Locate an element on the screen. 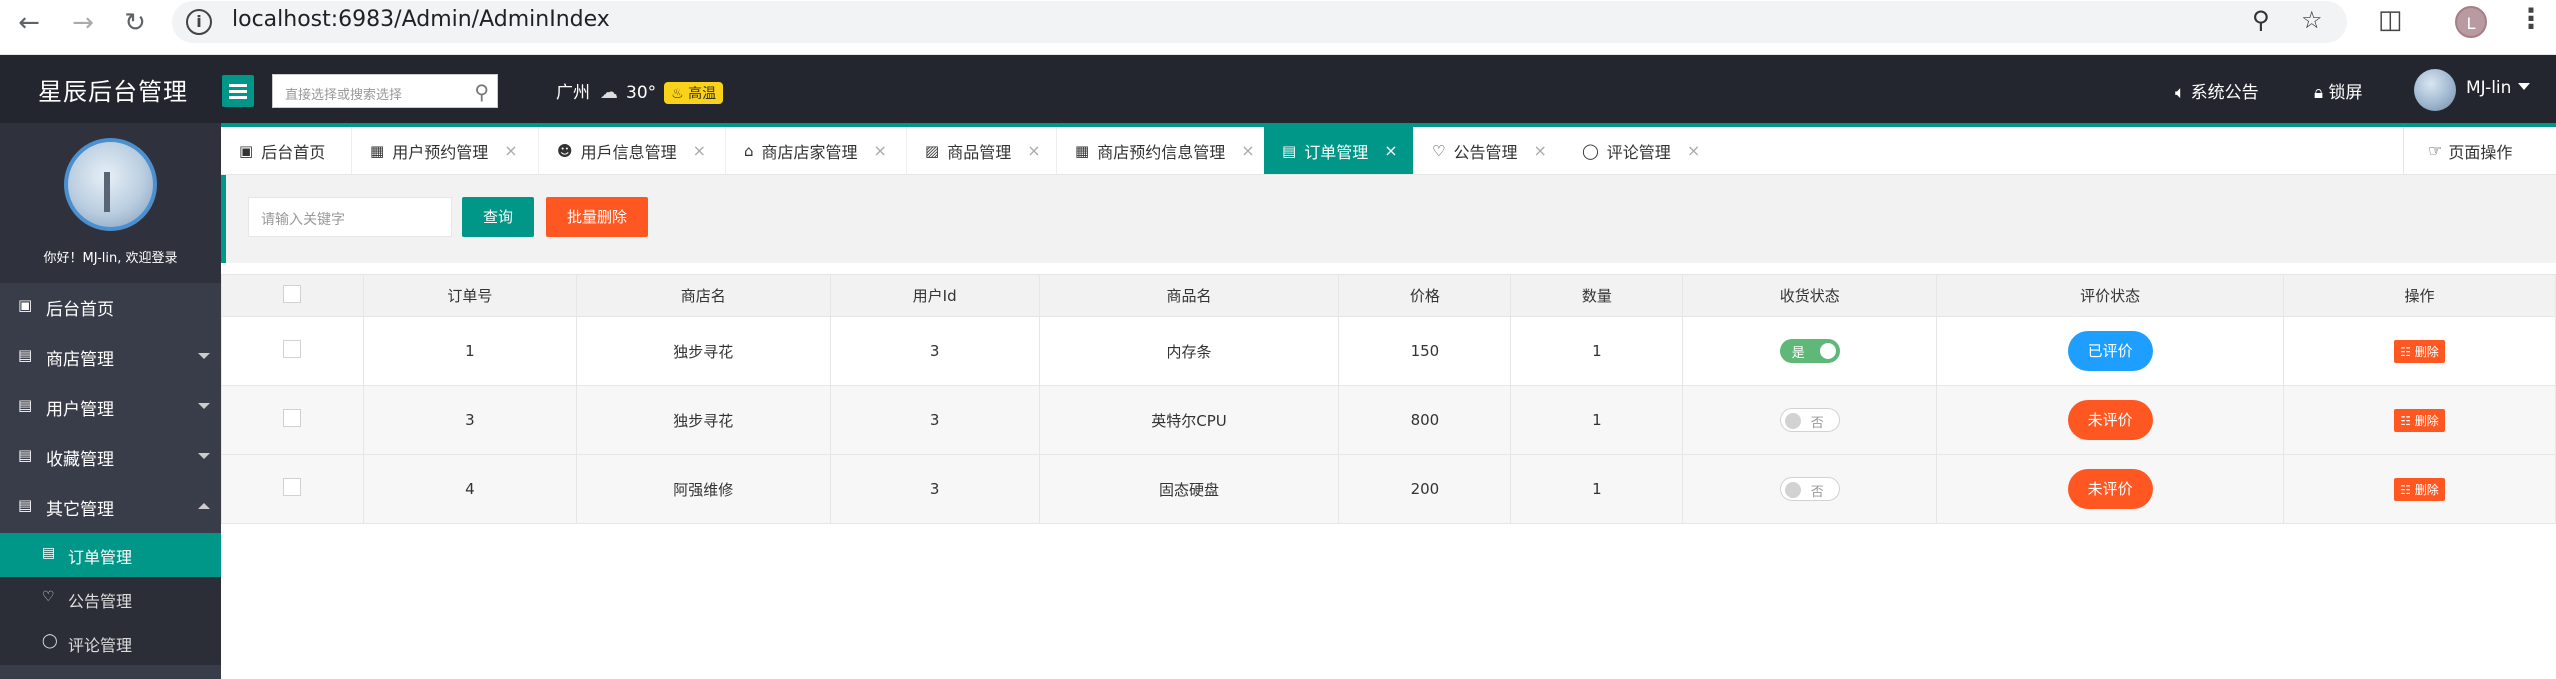 This screenshot has width=2556, height=679. keyword-input: 请输入关键字 is located at coordinates (350, 217).